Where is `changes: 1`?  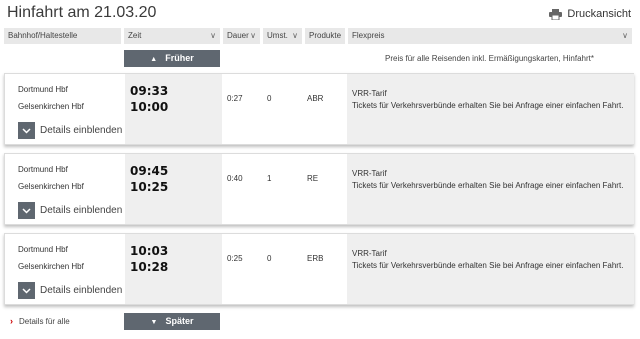
changes: 1 is located at coordinates (269, 178).